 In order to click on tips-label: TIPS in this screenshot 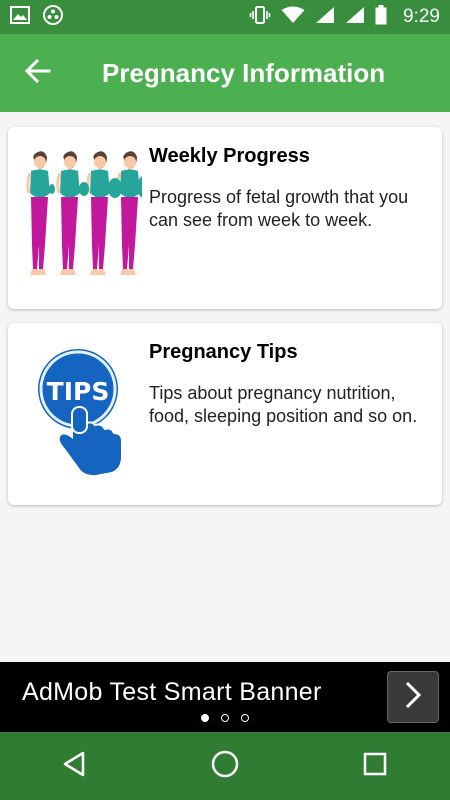, I will do `click(78, 391)`.